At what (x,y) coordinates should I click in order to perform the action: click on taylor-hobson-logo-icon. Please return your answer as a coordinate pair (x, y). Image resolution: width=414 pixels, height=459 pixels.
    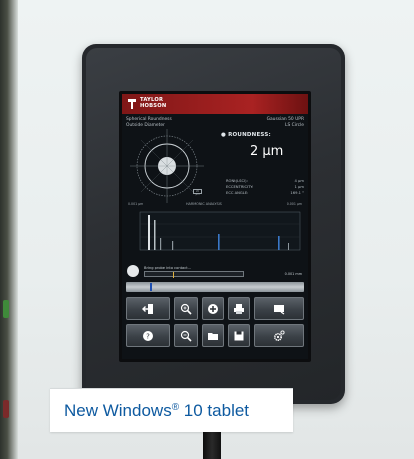
    Looking at the image, I should click on (132, 104).